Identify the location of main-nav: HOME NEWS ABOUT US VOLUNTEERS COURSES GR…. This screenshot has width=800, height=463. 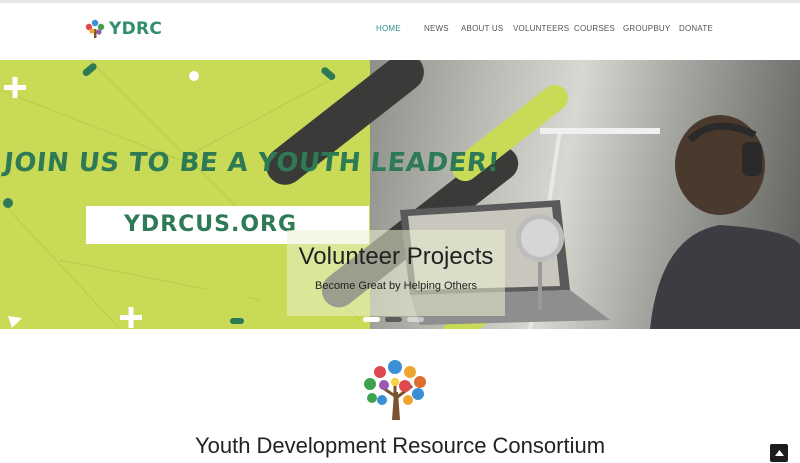
(547, 28).